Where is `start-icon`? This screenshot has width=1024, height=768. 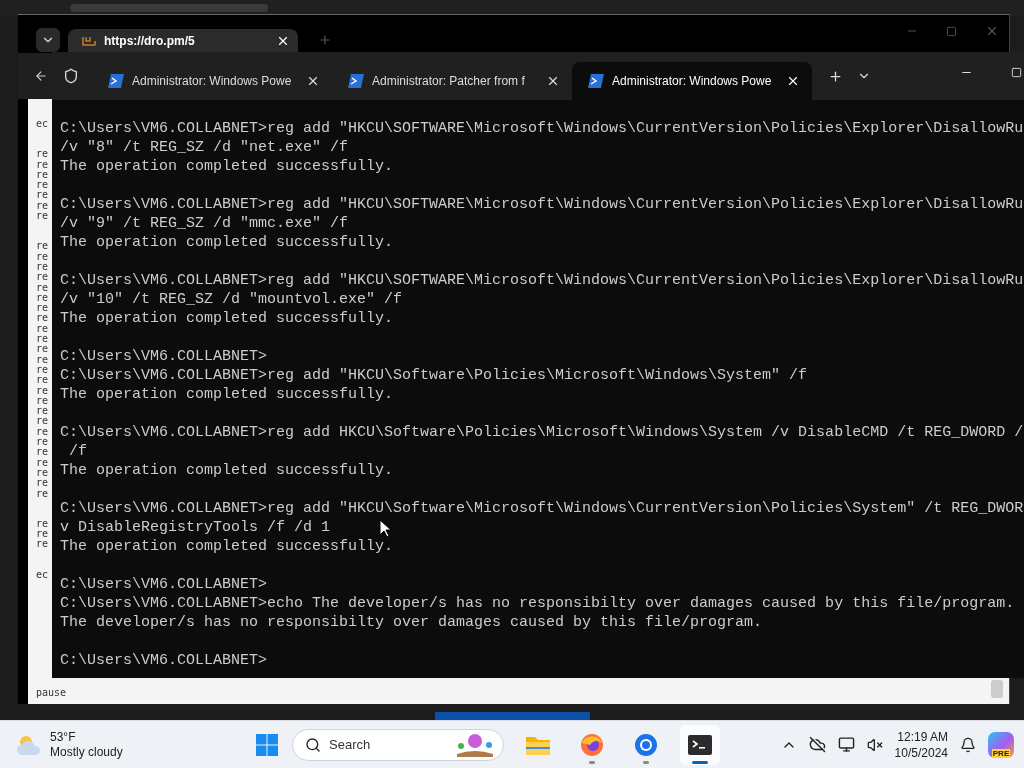 start-icon is located at coordinates (267, 744).